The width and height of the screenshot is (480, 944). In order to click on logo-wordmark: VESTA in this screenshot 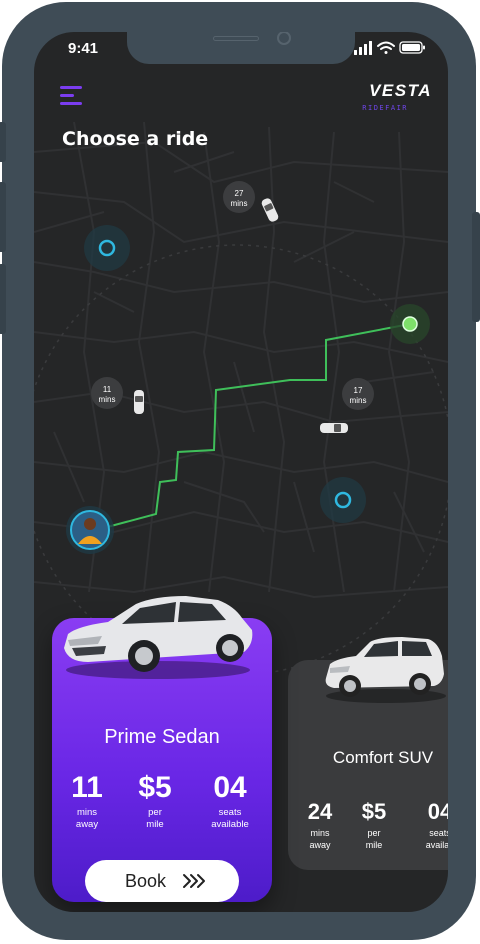, I will do `click(400, 90)`.